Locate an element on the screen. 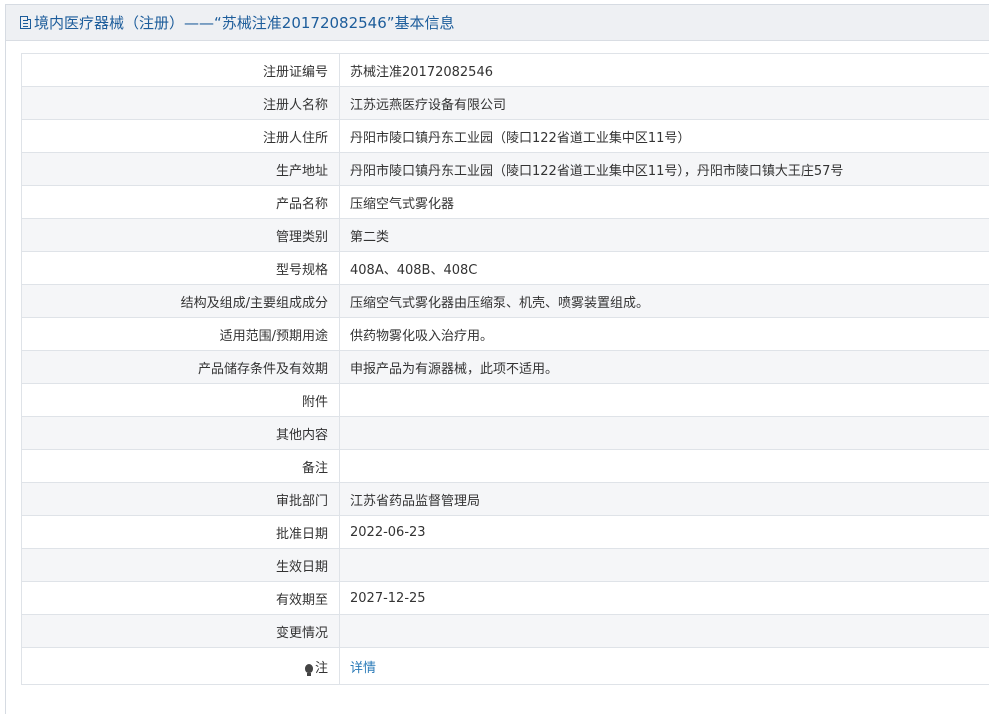 The image size is (989, 718). note-value-cell: 详情 is located at coordinates (664, 666).